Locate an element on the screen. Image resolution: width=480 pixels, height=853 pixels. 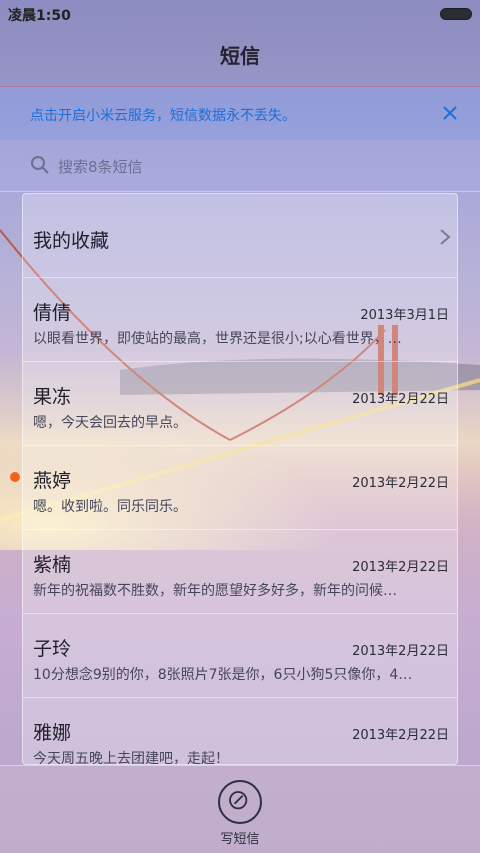
clock: 凌晨1:50 is located at coordinates (39, 16).